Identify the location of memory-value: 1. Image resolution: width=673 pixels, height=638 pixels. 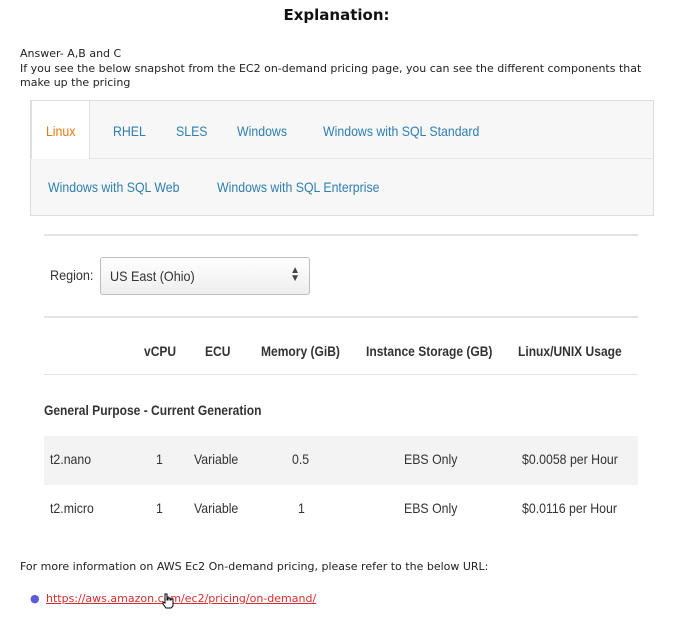
(301, 508).